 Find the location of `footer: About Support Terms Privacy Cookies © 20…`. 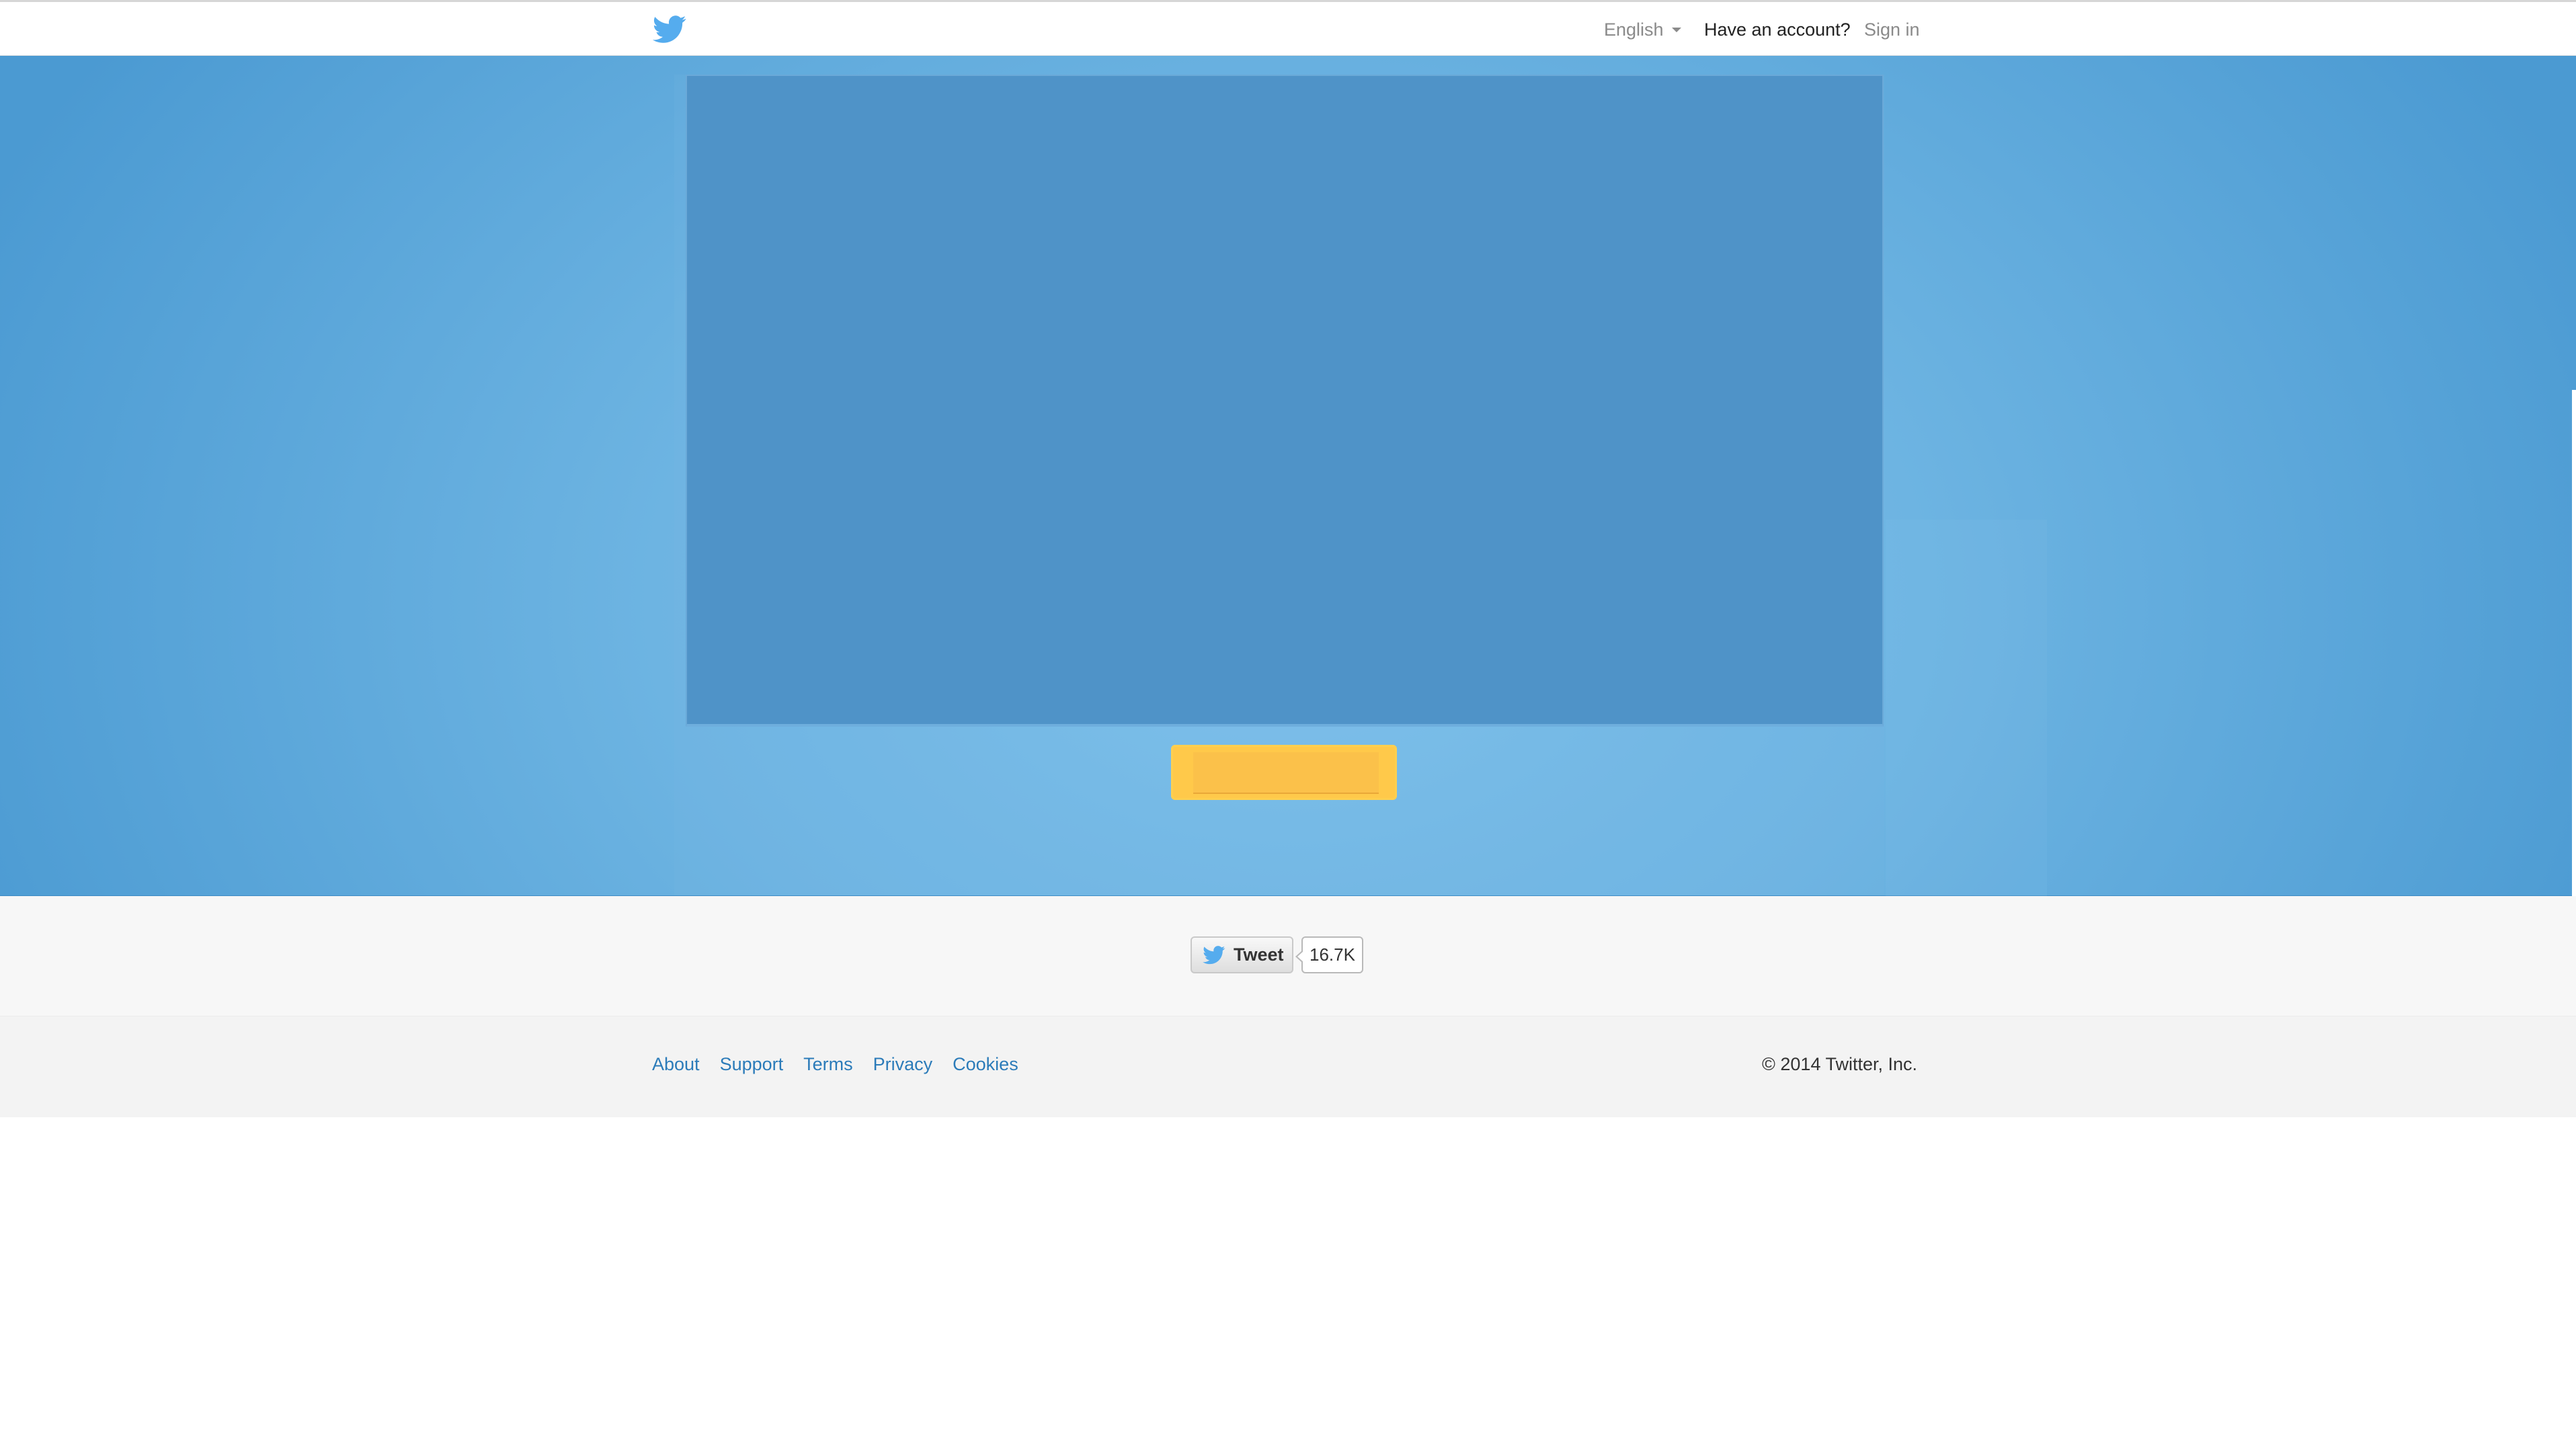

footer: About Support Terms Privacy Cookies © 20… is located at coordinates (1288, 1066).